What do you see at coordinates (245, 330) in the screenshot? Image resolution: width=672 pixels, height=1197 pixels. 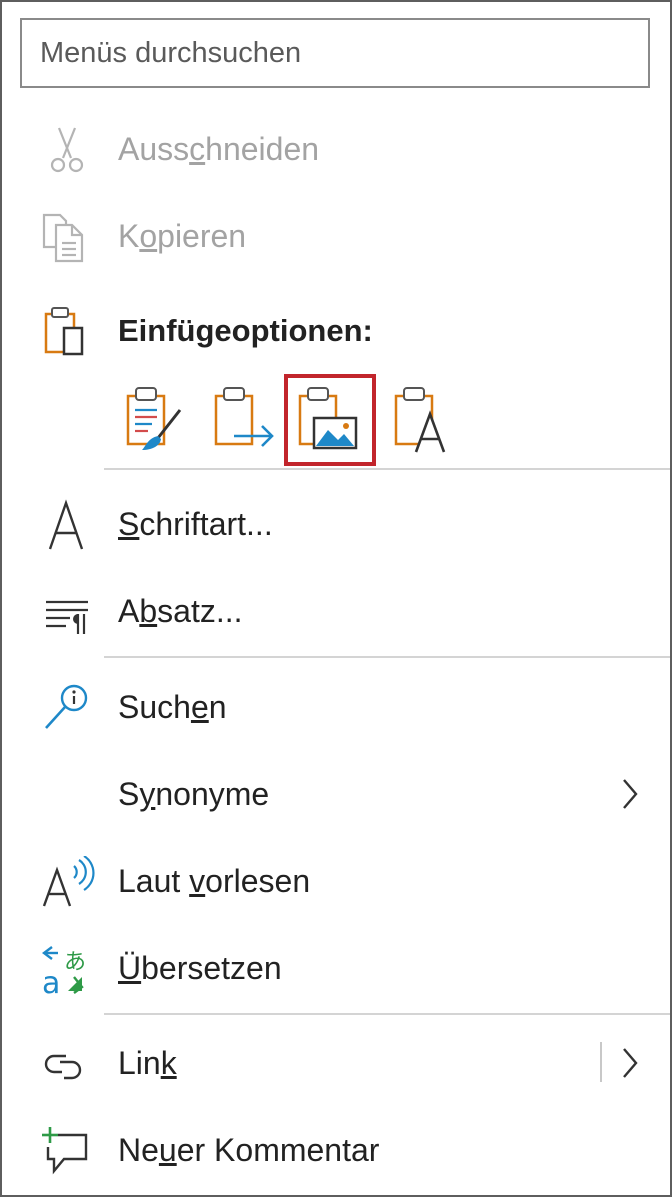 I see `paste-options-label: Einfügeoptionen:` at bounding box center [245, 330].